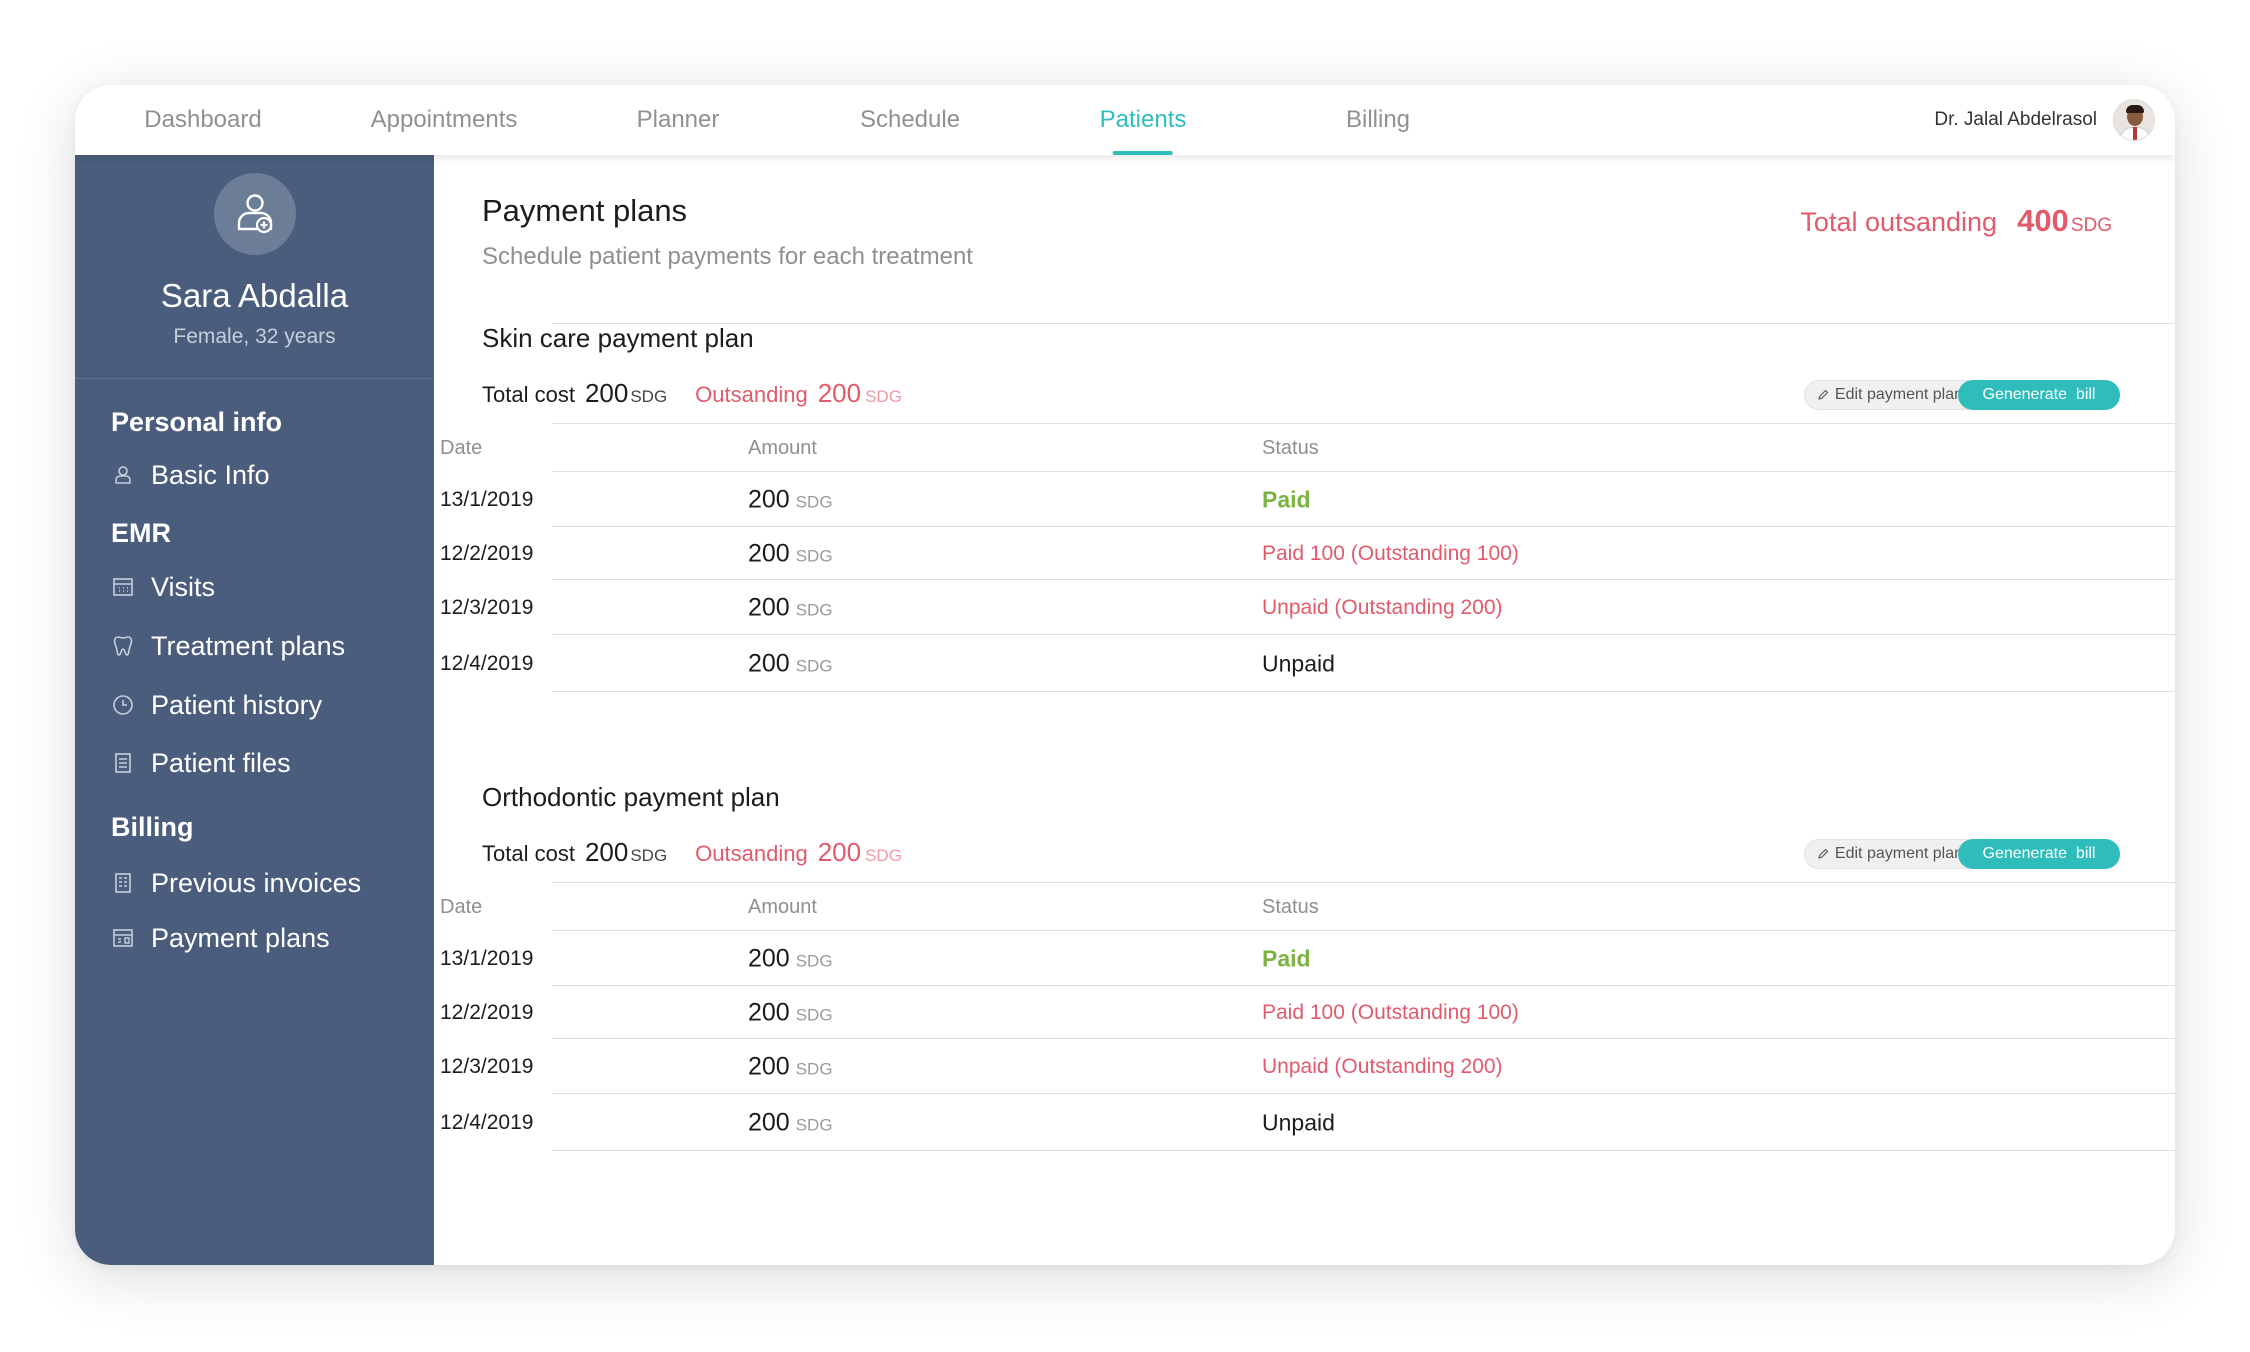 The height and width of the screenshot is (1352, 2250). I want to click on total-outstanding-label: Total outsanding, so click(1899, 222).